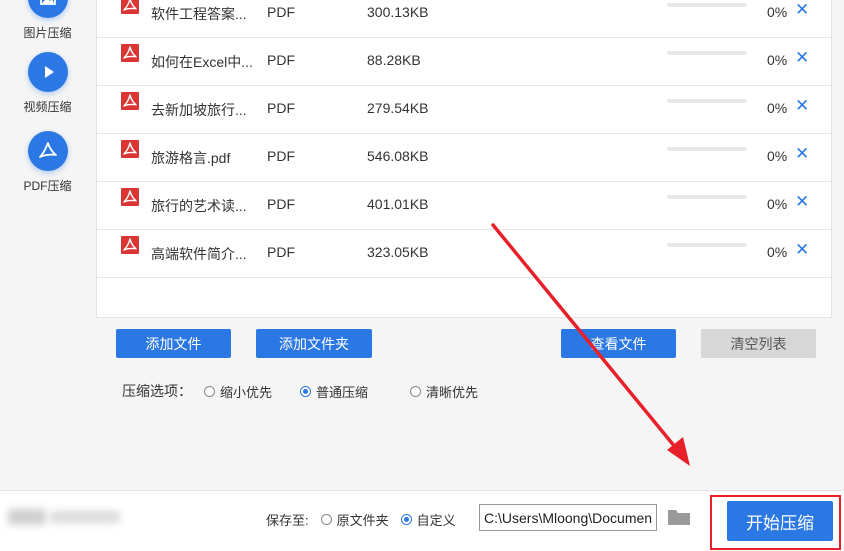 This screenshot has height=551, width=844. Describe the element at coordinates (394, 60) in the screenshot. I see `file-size: 88.28KB` at that location.